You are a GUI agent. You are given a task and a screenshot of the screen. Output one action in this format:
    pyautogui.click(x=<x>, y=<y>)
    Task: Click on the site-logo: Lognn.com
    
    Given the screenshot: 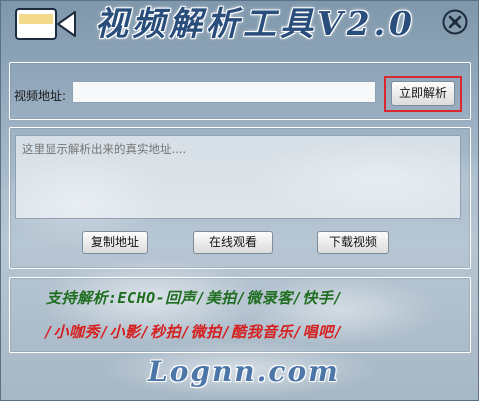 What is the action you would take?
    pyautogui.click(x=244, y=371)
    